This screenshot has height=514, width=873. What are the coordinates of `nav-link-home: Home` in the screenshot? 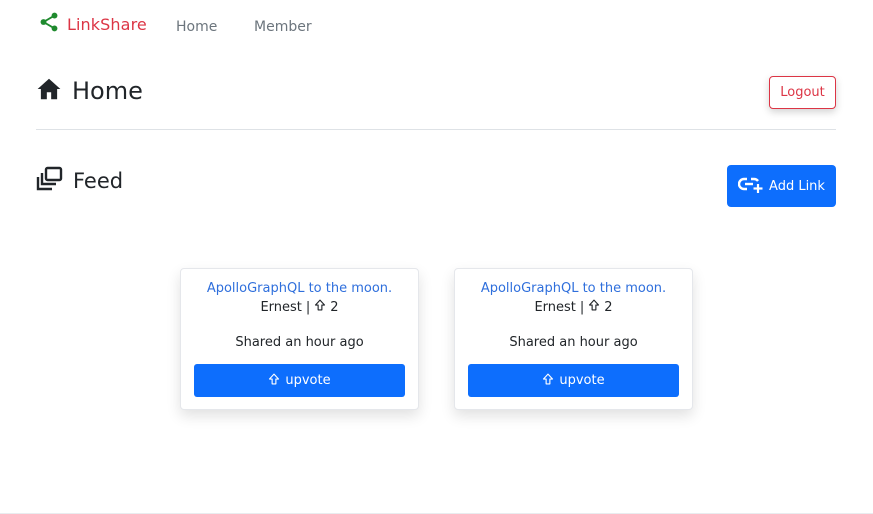 It's located at (196, 27).